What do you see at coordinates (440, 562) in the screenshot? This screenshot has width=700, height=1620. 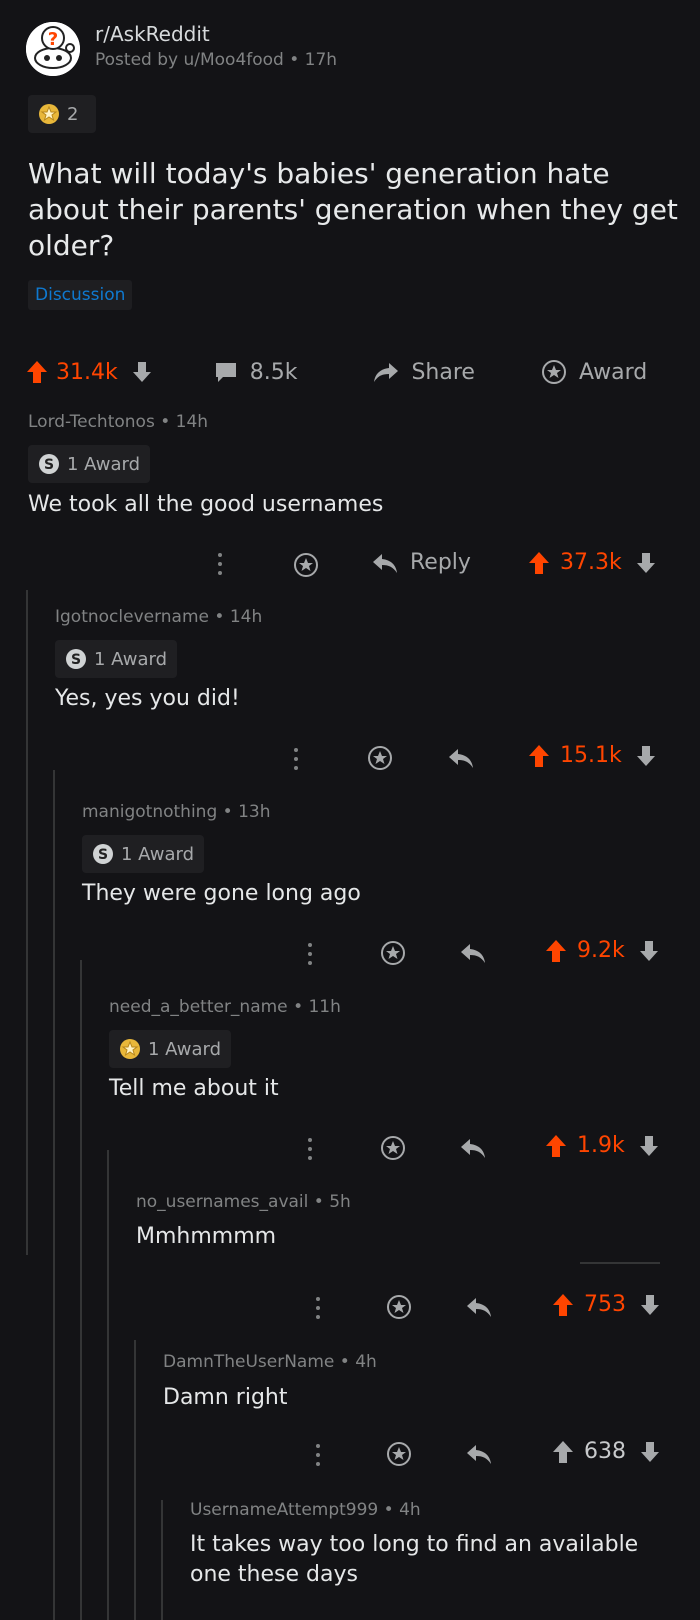 I see `reply-label: Reply` at bounding box center [440, 562].